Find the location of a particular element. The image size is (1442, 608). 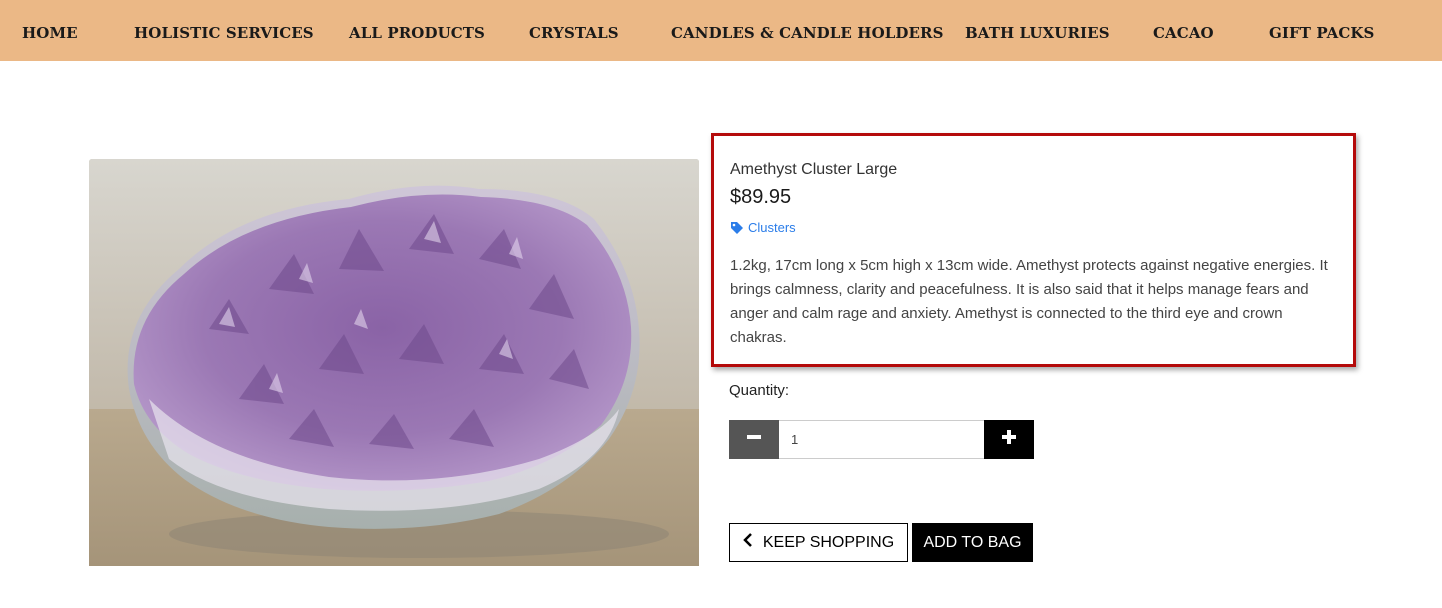

nav-item-all-products: ALL PRODUCTS is located at coordinates (417, 30).